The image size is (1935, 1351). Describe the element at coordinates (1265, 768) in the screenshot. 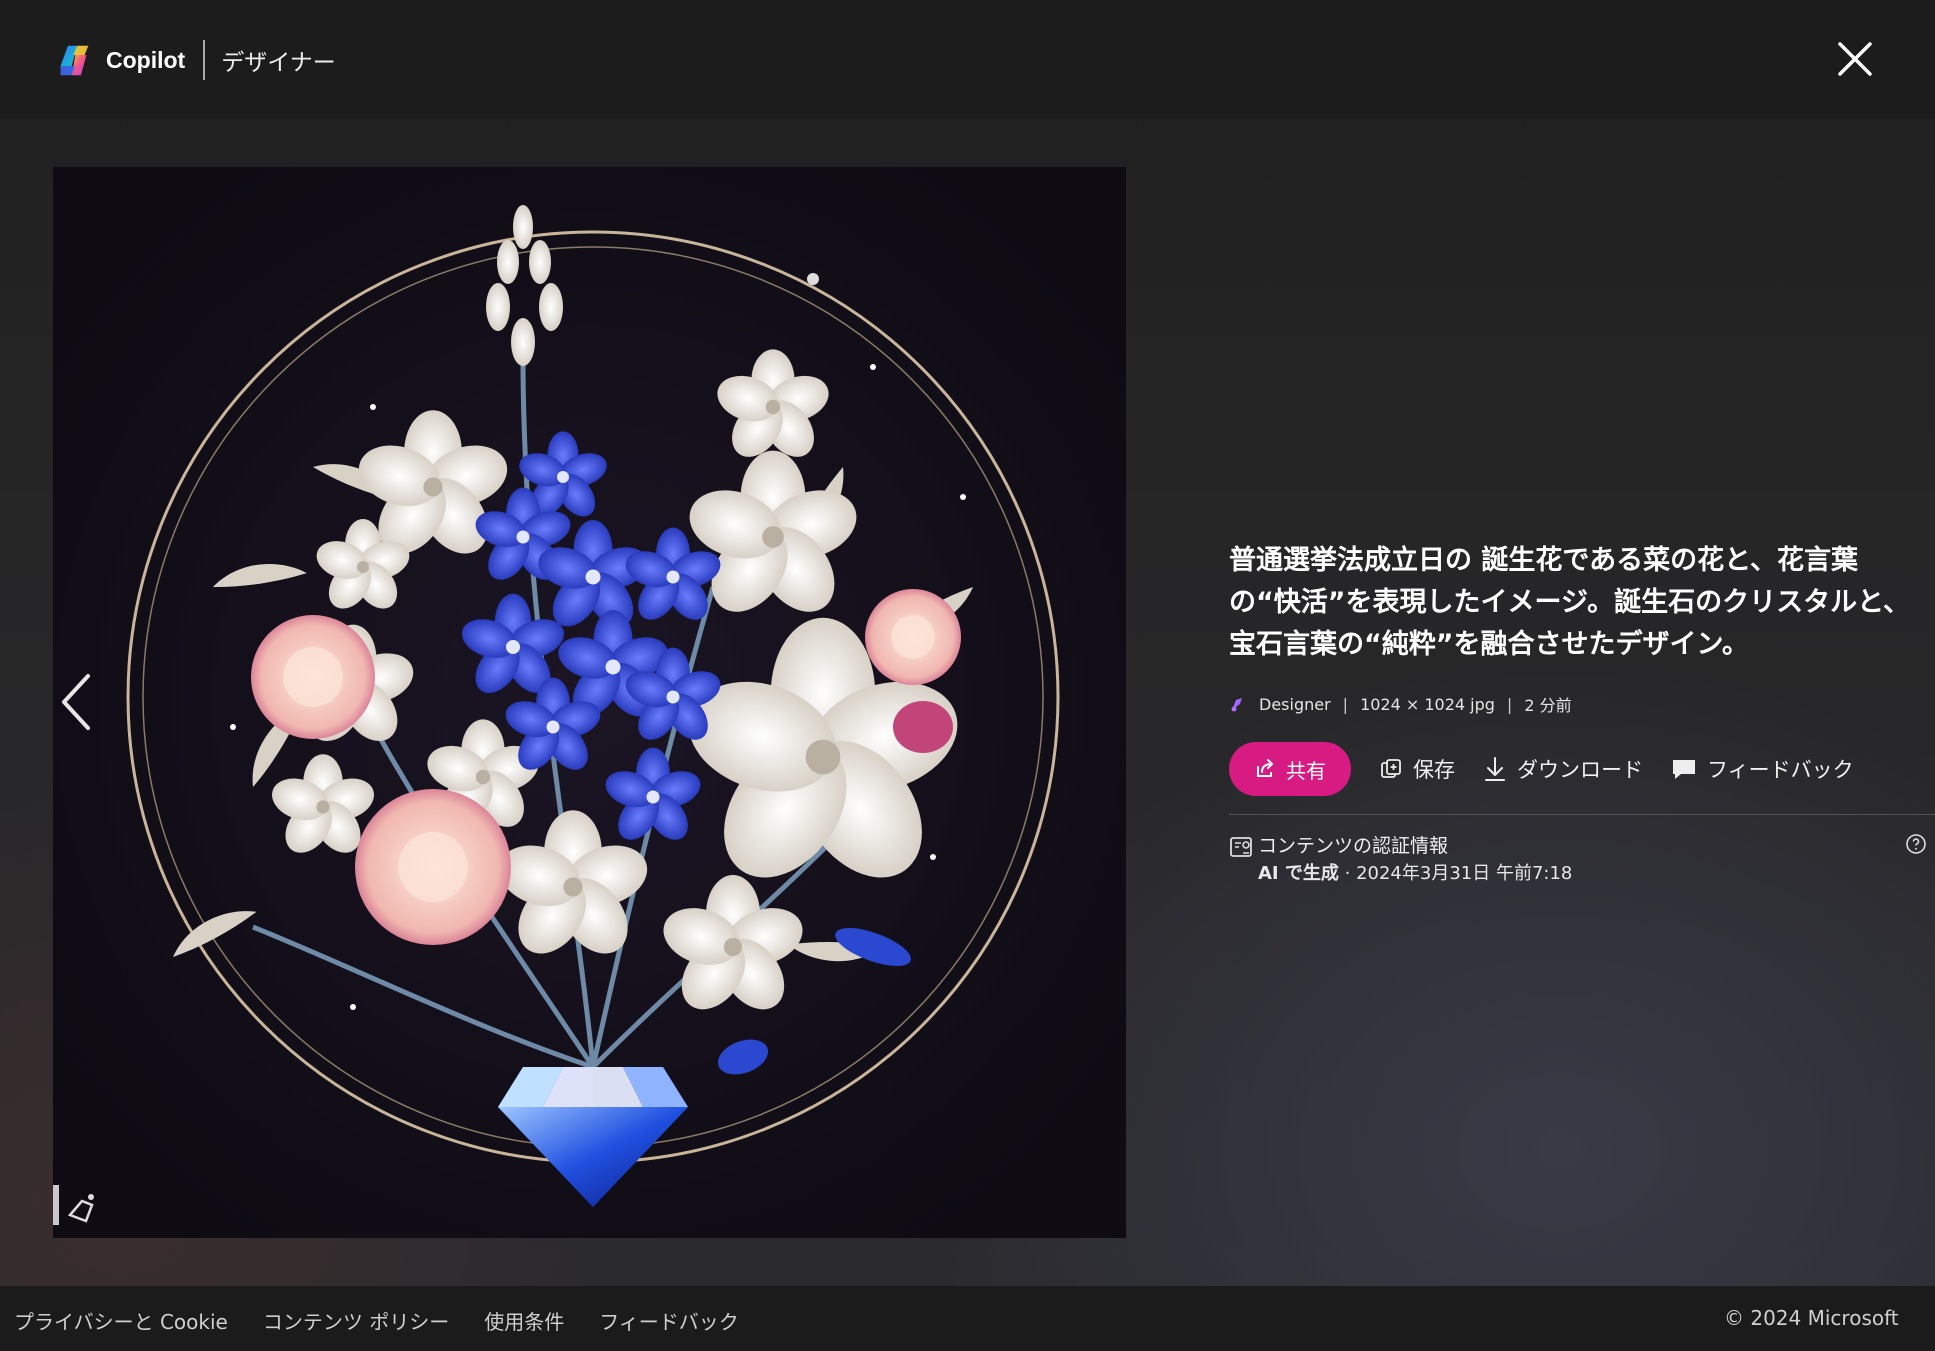

I see `share-icon` at that location.